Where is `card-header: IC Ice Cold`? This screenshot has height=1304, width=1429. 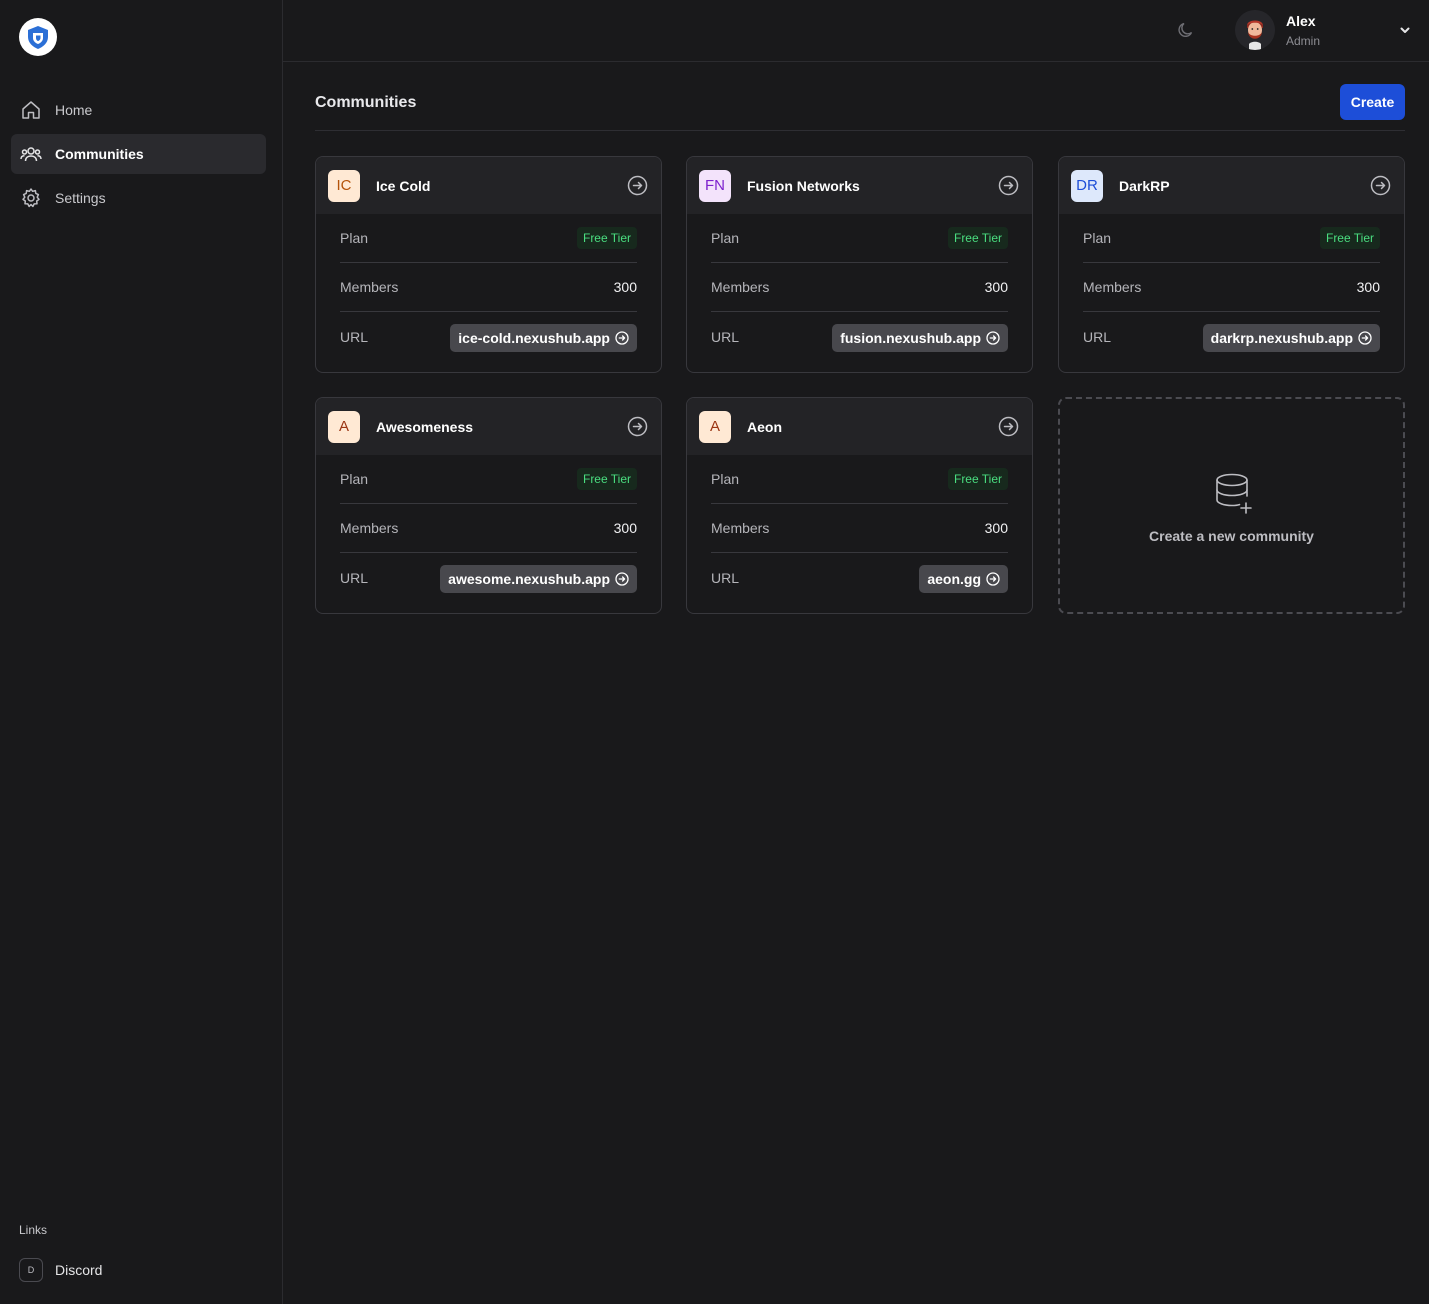
card-header: IC Ice Cold is located at coordinates (488, 185).